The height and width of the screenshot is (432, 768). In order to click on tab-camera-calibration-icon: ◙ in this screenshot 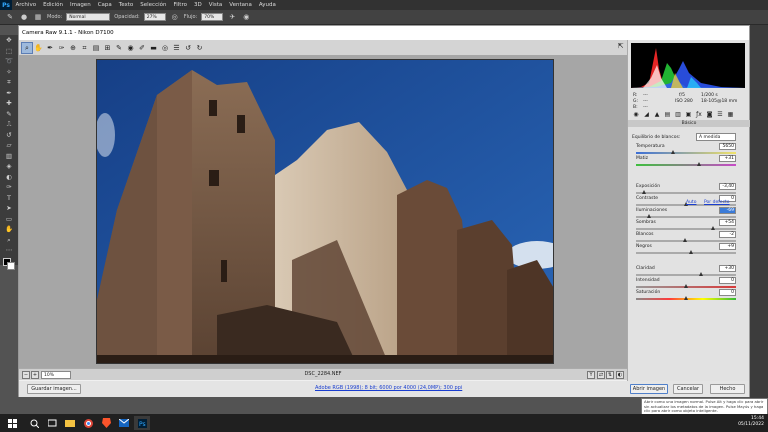, I will do `click(710, 114)`.